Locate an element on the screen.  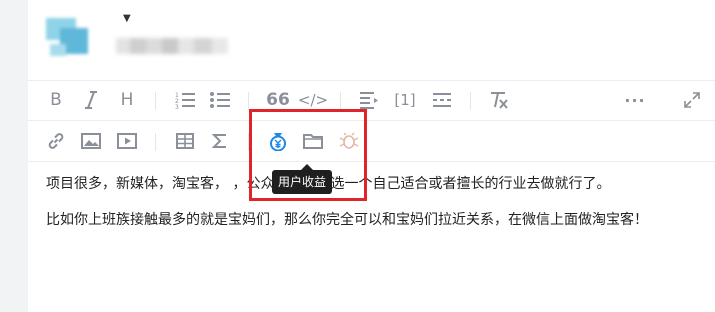
ordered-list-icon: 123 is located at coordinates (185, 100).